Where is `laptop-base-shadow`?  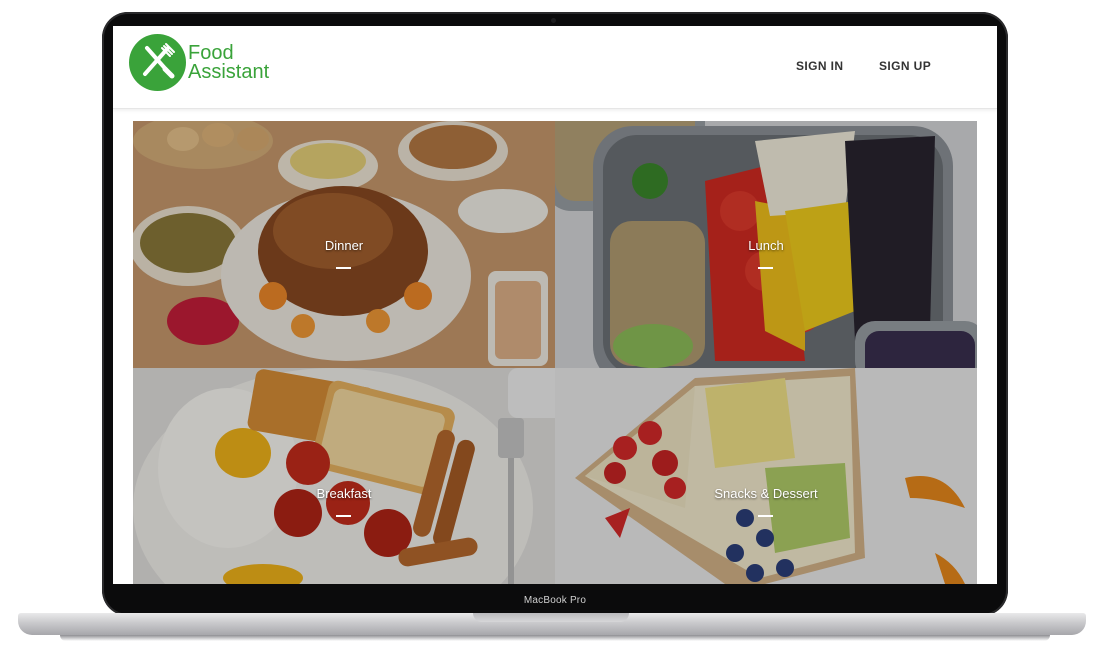
laptop-base-shadow is located at coordinates (555, 638).